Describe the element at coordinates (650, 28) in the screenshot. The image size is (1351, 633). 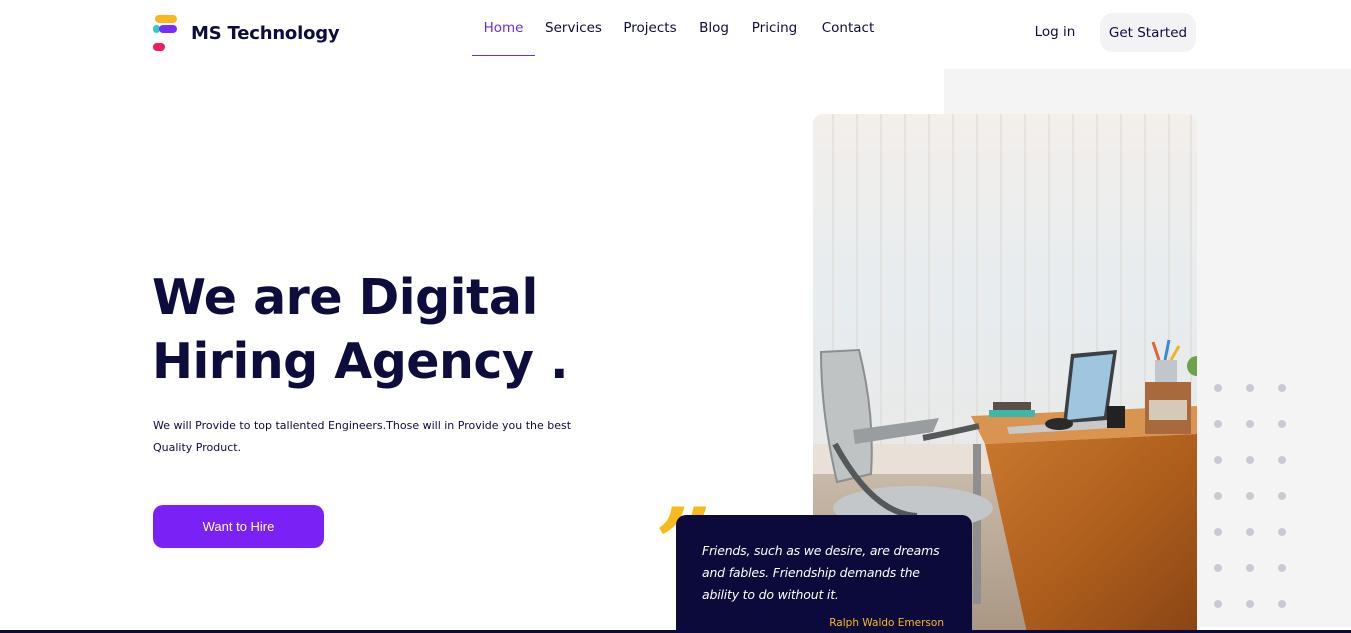
I see `nav-projects: Projects` at that location.